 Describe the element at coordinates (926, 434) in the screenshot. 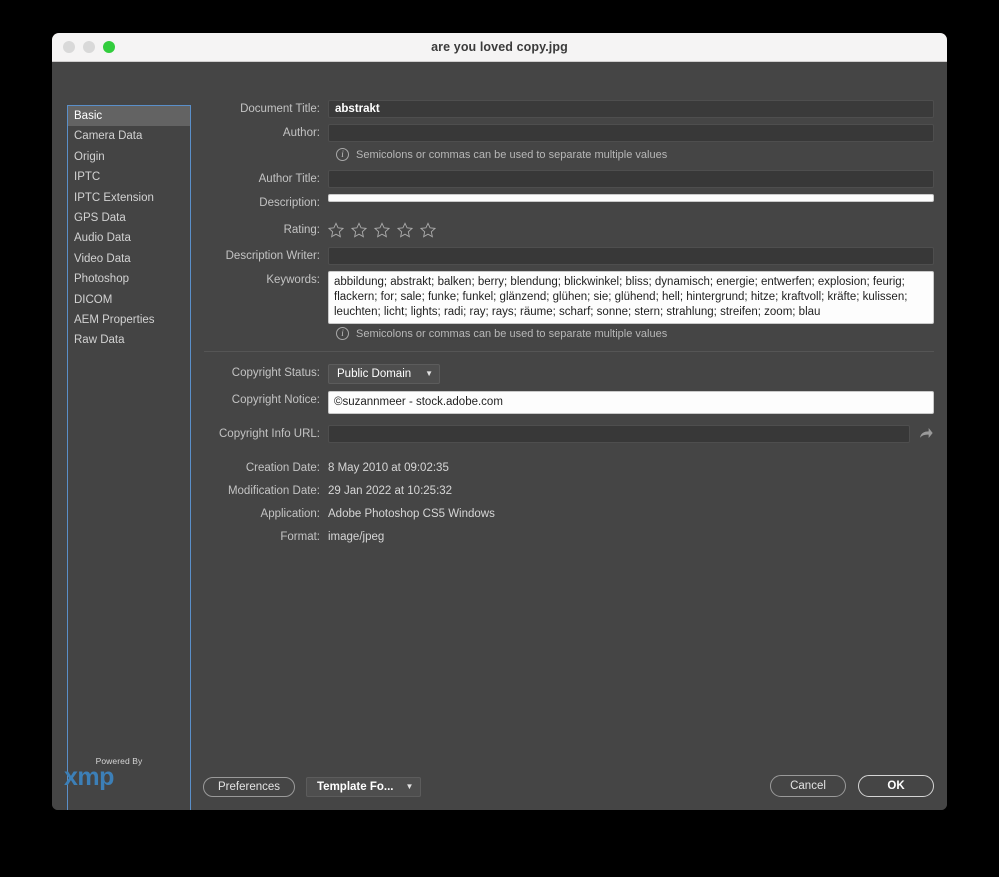

I see `go-to-url-arrow-icon` at that location.